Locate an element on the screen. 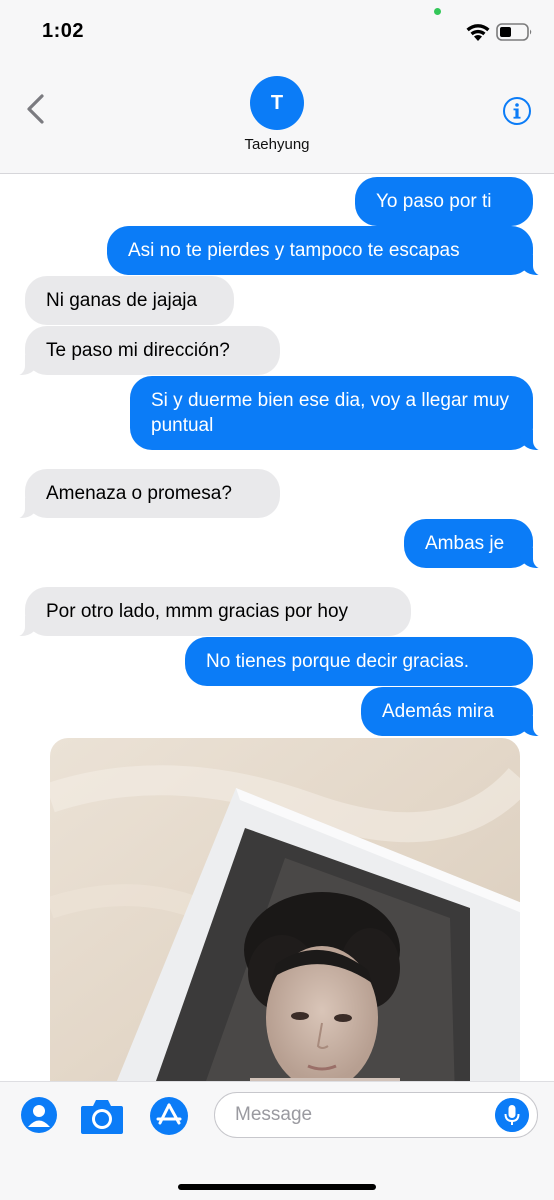  contact-name: Taehyung is located at coordinates (277, 144).